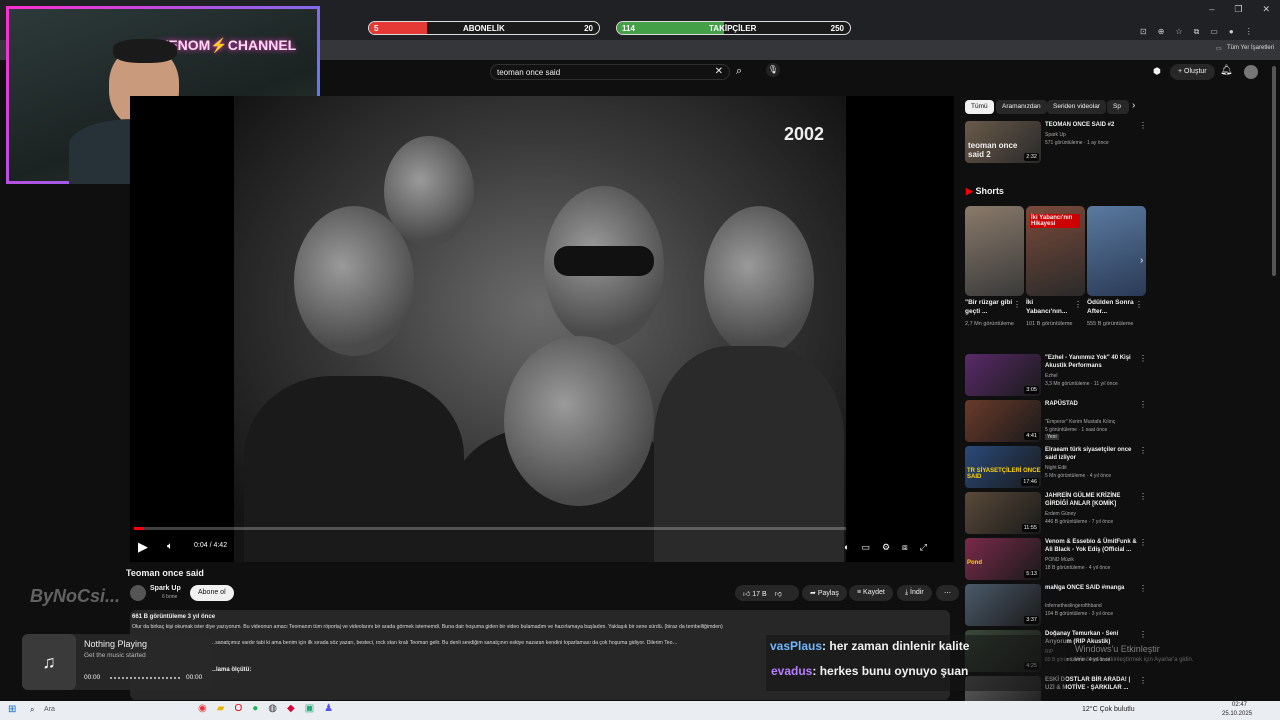 The width and height of the screenshot is (1280, 720). What do you see at coordinates (719, 71) in the screenshot?
I see `clear-search-icon: ✕` at bounding box center [719, 71].